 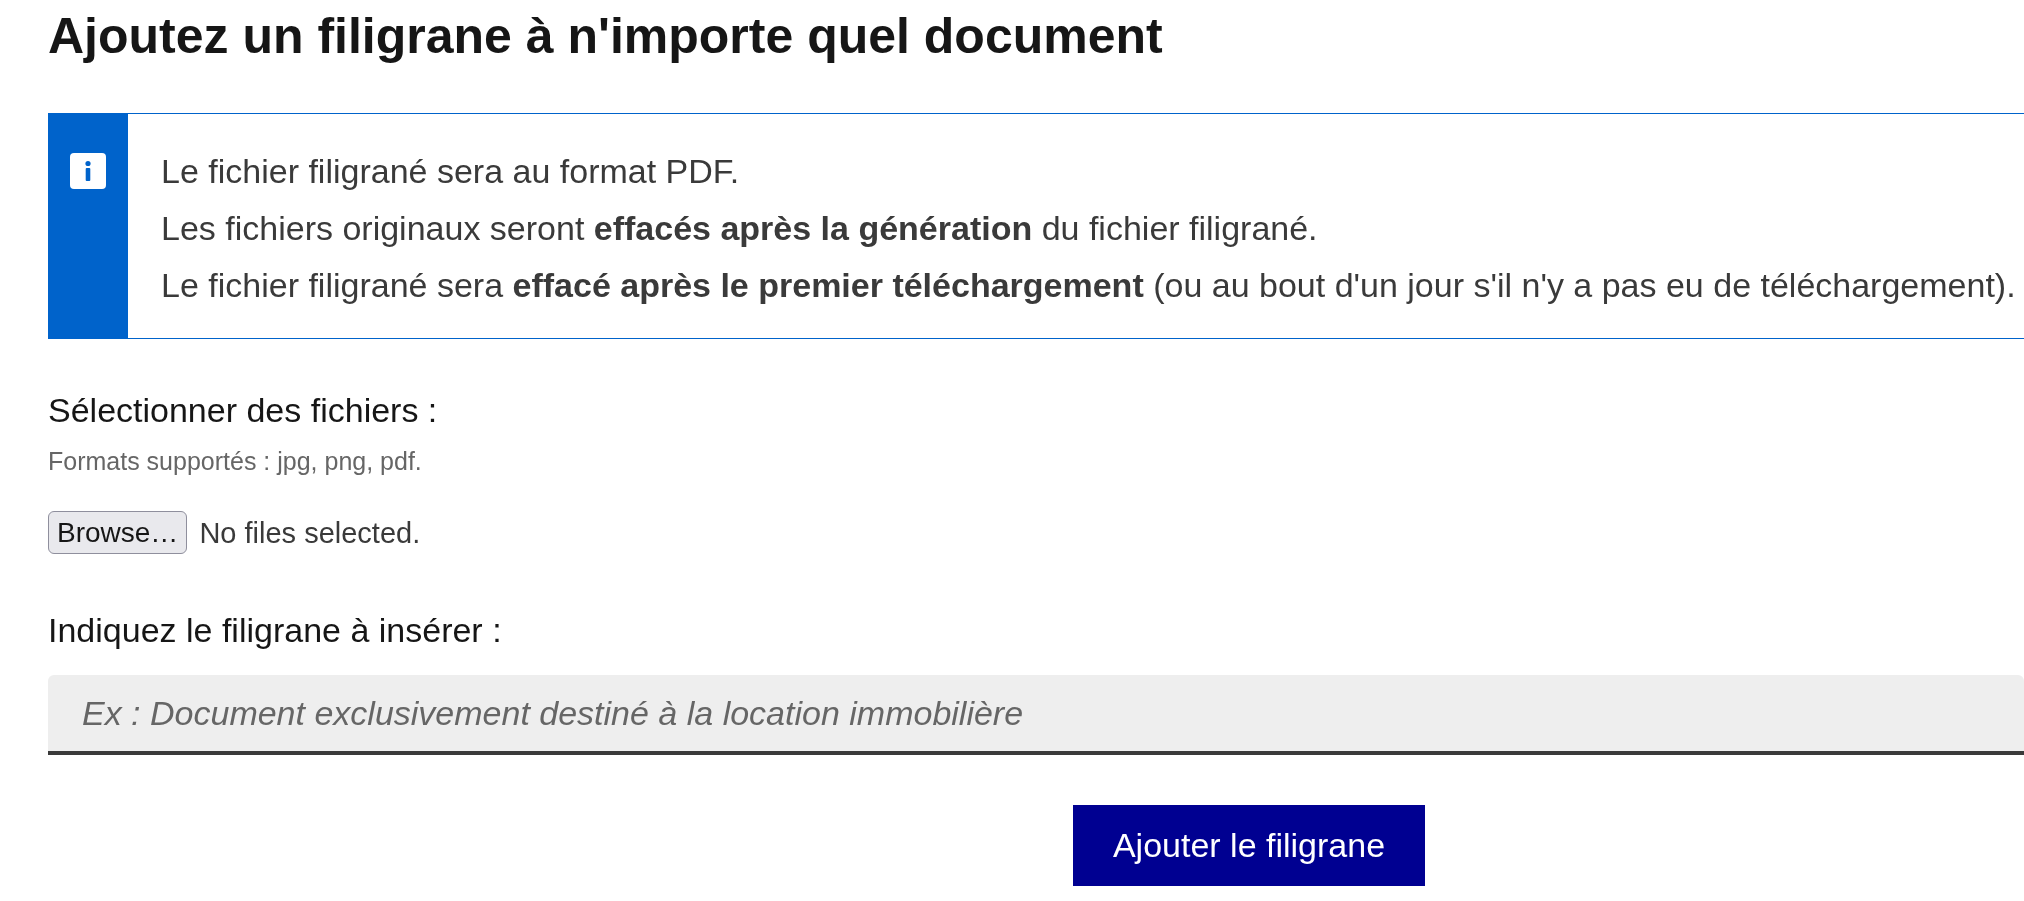 I want to click on page-title: Ajoutez un filigrane à n'importe quel document, so click(x=605, y=36).